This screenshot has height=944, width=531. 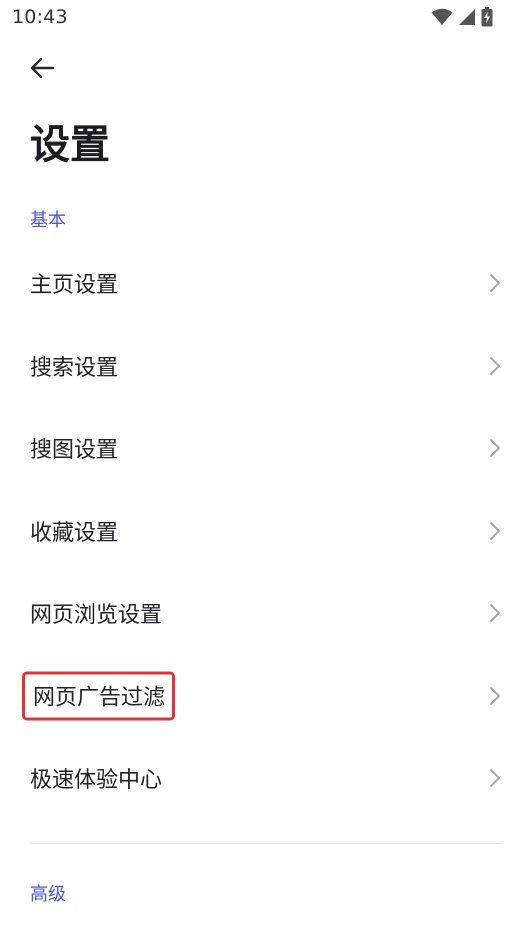 What do you see at coordinates (467, 17) in the screenshot?
I see `cellular-signal-icon` at bounding box center [467, 17].